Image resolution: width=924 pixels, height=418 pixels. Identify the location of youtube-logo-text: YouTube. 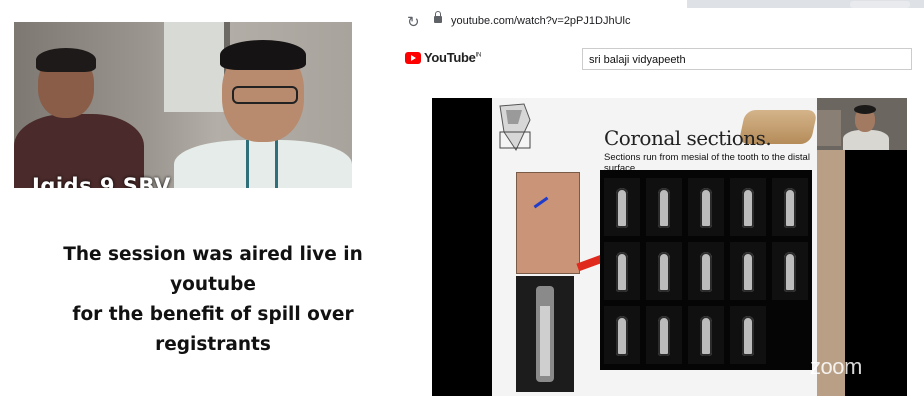
(450, 57).